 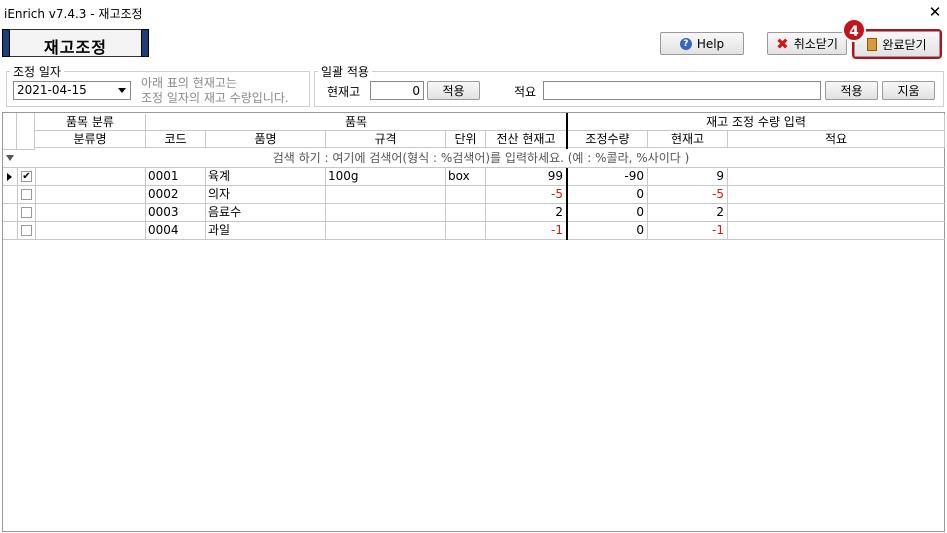 What do you see at coordinates (225, 212) in the screenshot?
I see `cell-name: 음료수` at bounding box center [225, 212].